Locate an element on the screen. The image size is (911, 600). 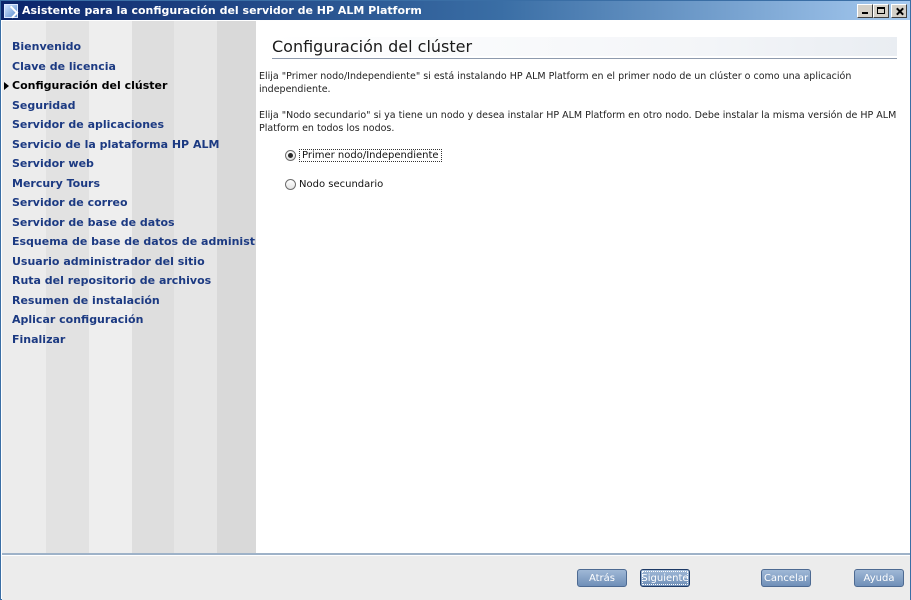
step-esquema-base-de-datos: Esquema de base de datos de administrac is located at coordinates (129, 242).